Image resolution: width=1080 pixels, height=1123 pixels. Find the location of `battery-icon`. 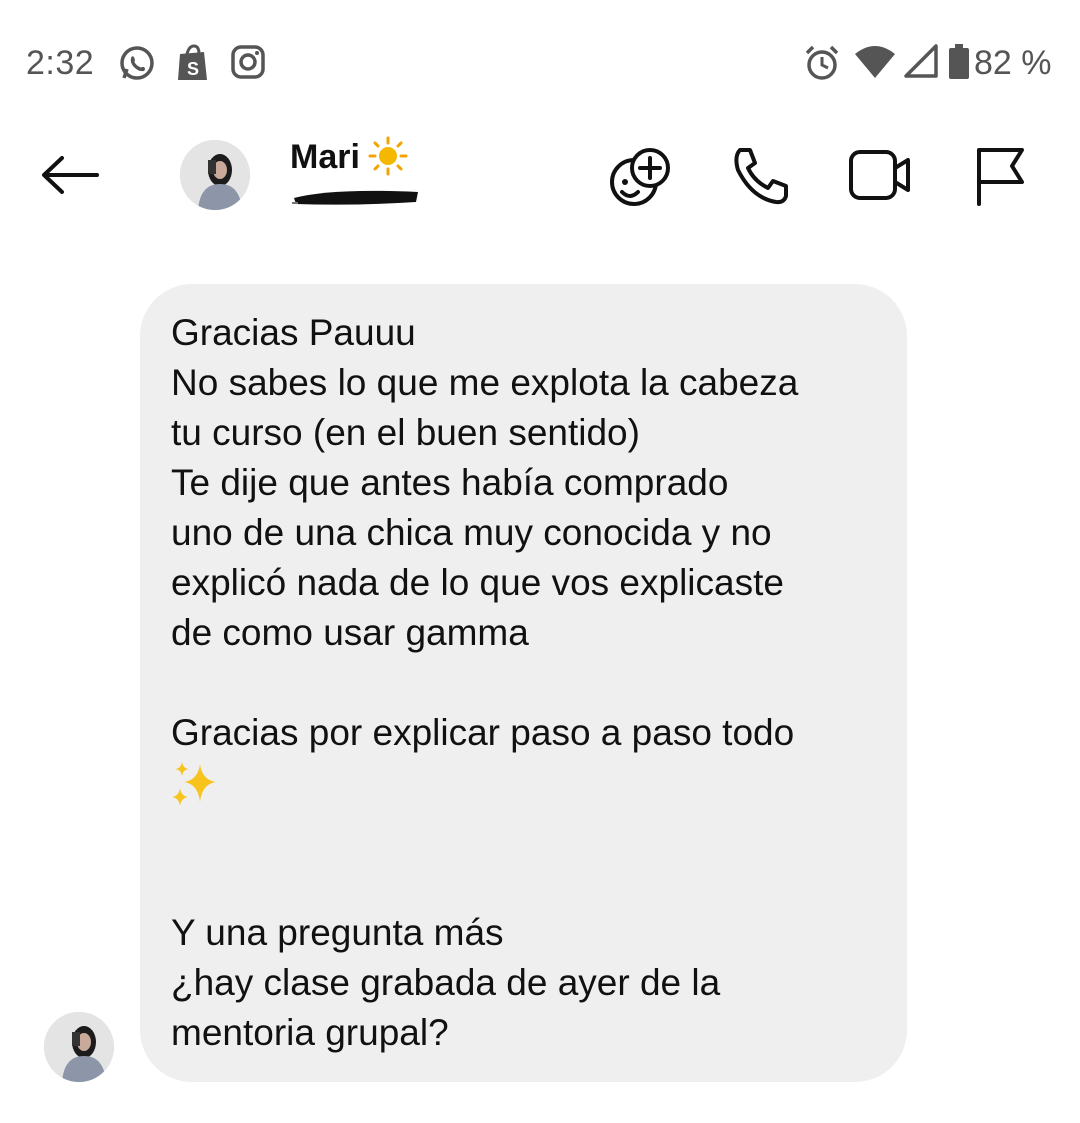

battery-icon is located at coordinates (959, 64).